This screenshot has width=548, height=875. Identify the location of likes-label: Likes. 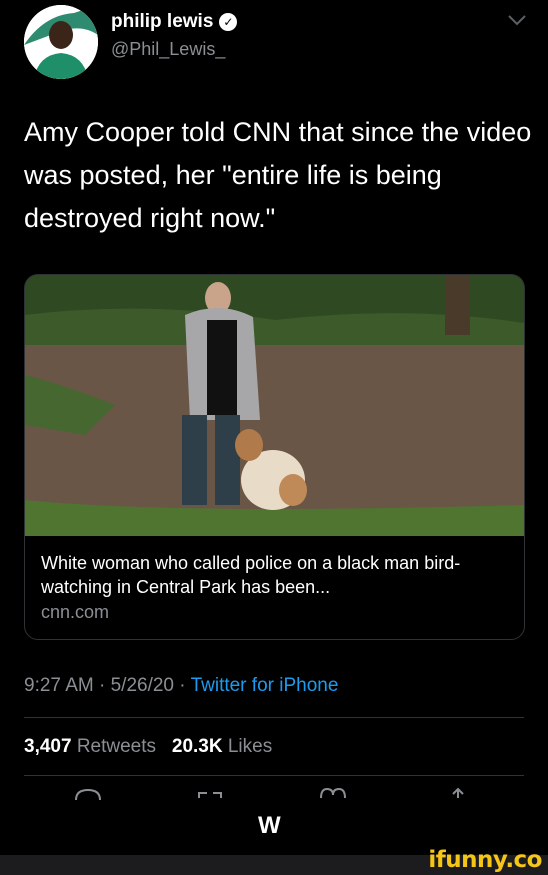
(250, 746).